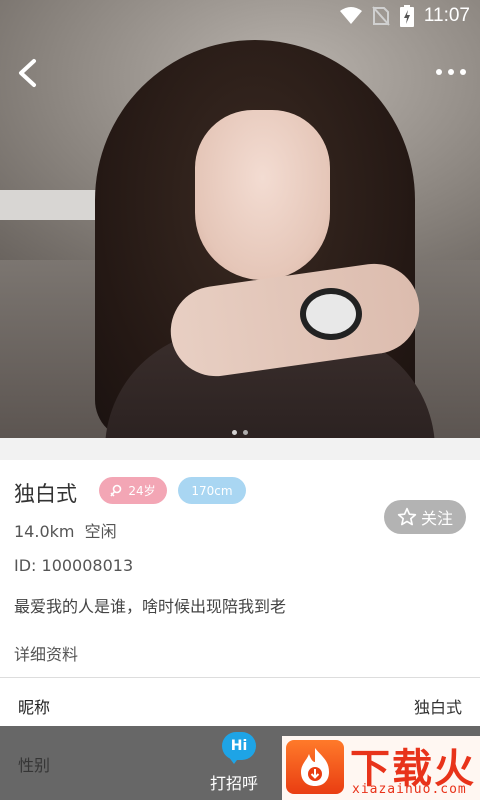 This screenshot has height=800, width=480. Describe the element at coordinates (407, 516) in the screenshot. I see `star-outline-icon` at that location.